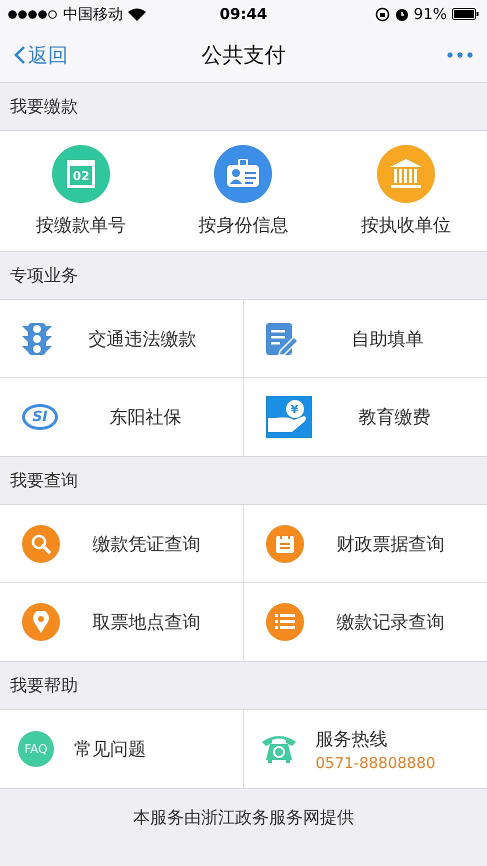 The width and height of the screenshot is (487, 866). What do you see at coordinates (285, 622) in the screenshot?
I see `list-icon` at bounding box center [285, 622].